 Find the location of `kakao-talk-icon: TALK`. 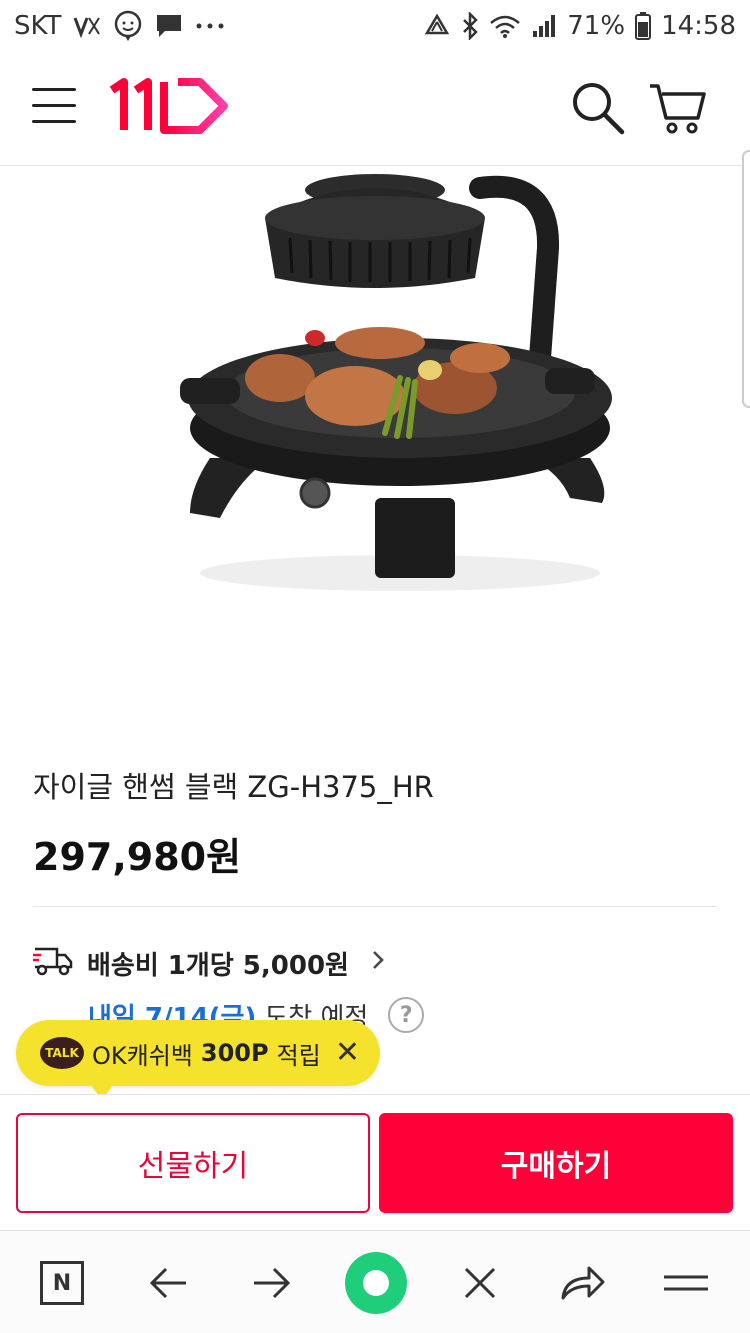

kakao-talk-icon: TALK is located at coordinates (62, 1053).